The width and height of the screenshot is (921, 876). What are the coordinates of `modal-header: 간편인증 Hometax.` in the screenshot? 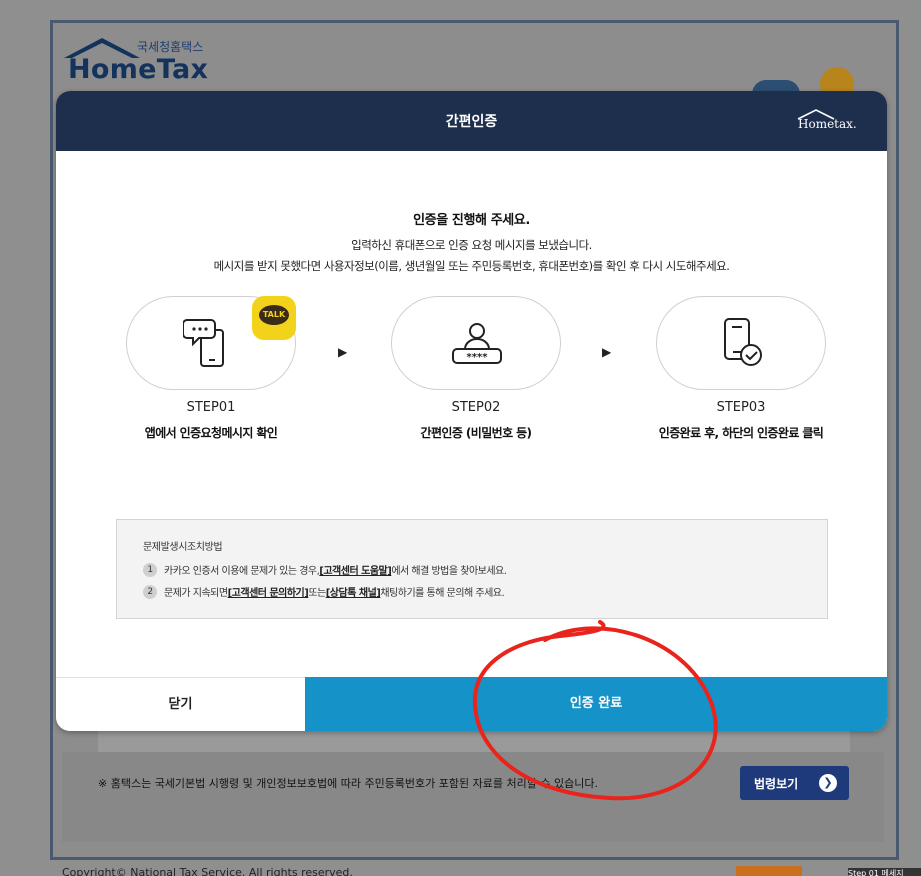 It's located at (471, 121).